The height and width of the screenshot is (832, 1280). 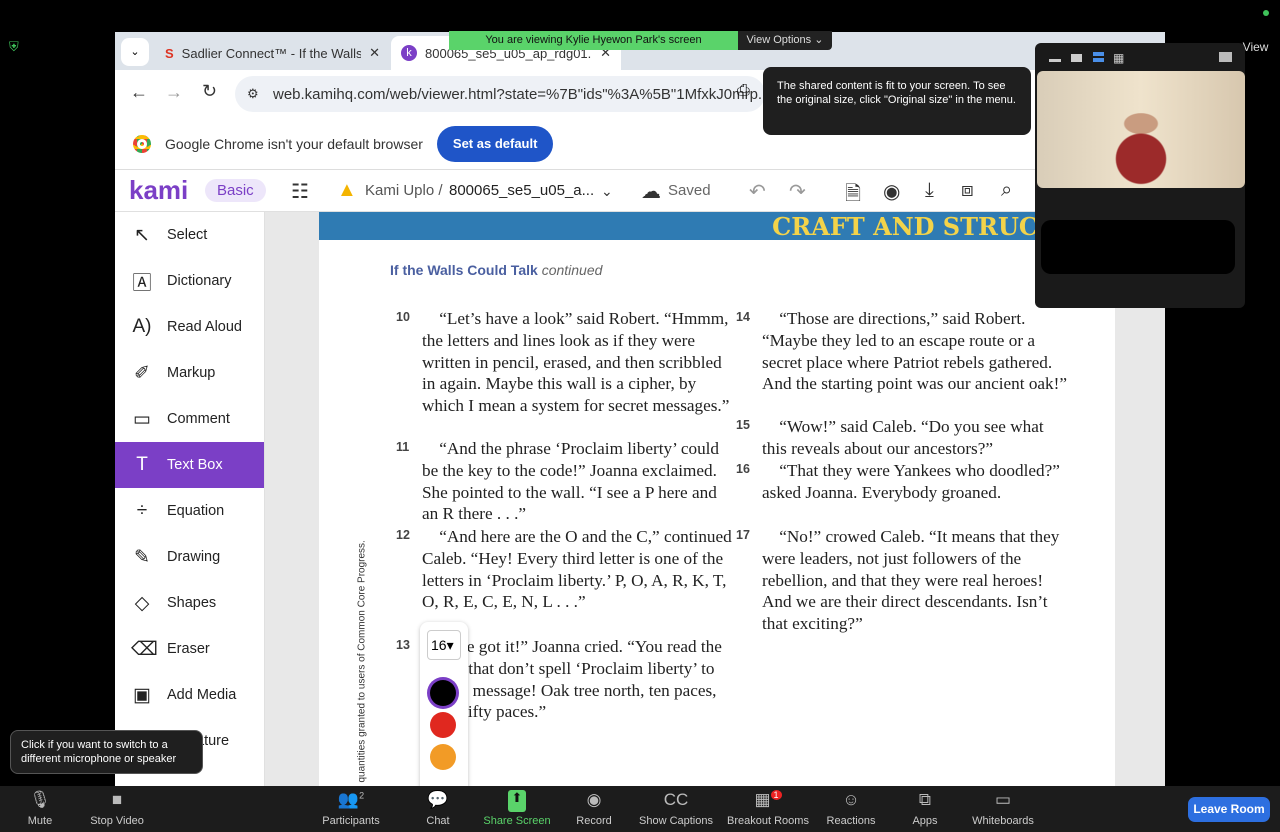 What do you see at coordinates (169, 53) in the screenshot?
I see `sadlier-favicon: S` at bounding box center [169, 53].